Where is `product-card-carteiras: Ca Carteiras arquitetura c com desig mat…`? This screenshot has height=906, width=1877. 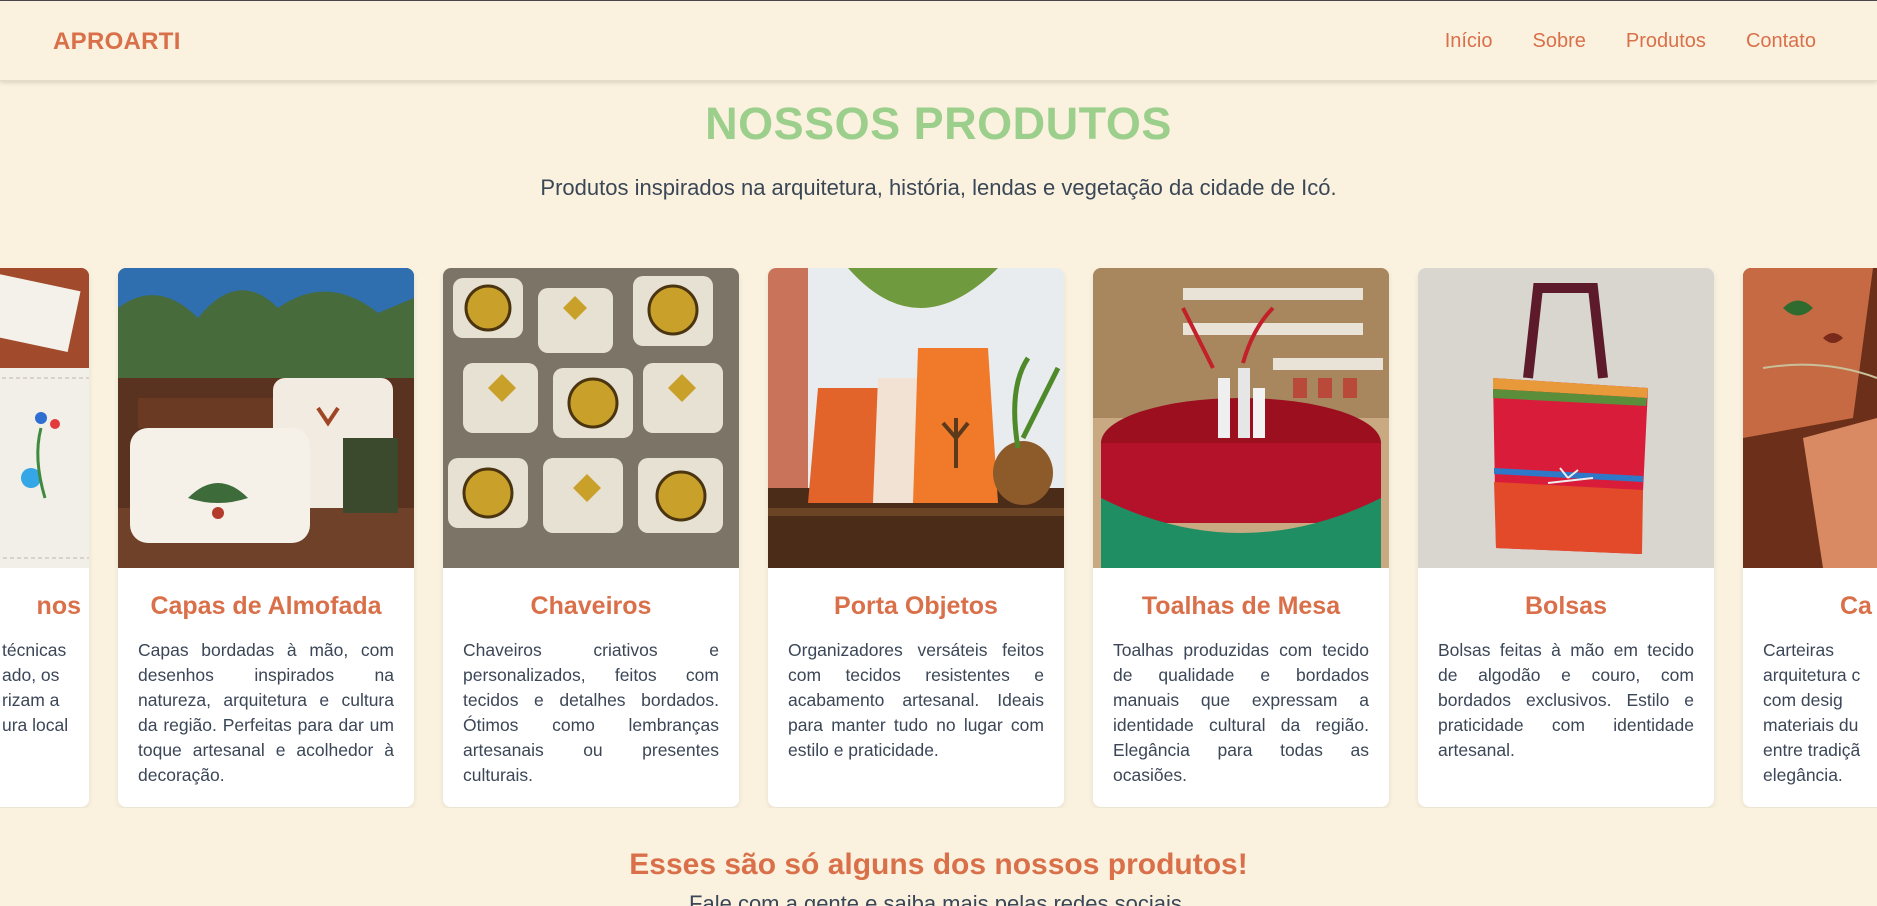
product-card-carteiras: Ca Carteiras arquitetura c com desig mat… is located at coordinates (1810, 537).